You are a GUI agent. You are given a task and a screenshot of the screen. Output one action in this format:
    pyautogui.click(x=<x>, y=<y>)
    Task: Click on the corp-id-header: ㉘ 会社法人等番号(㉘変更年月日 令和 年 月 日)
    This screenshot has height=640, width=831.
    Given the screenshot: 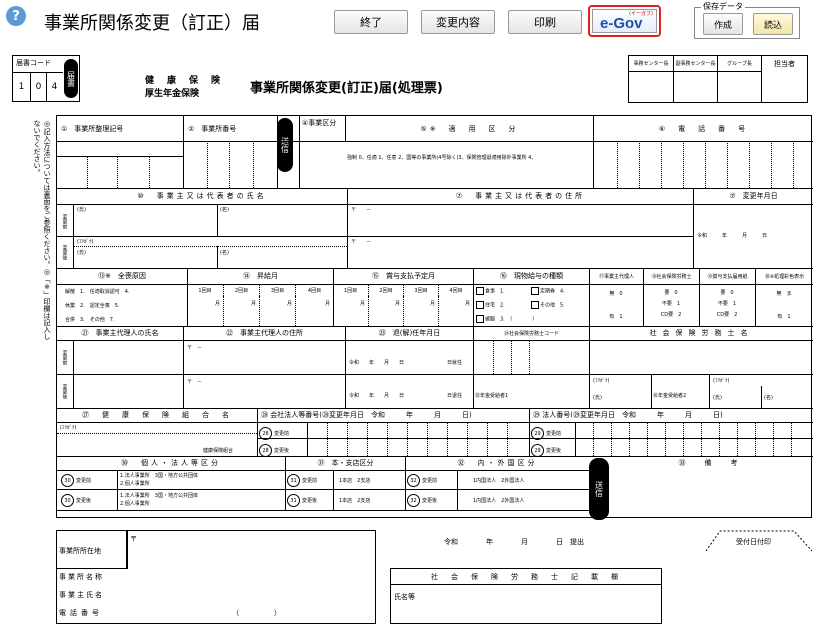 What is the action you would take?
    pyautogui.click(x=393, y=415)
    